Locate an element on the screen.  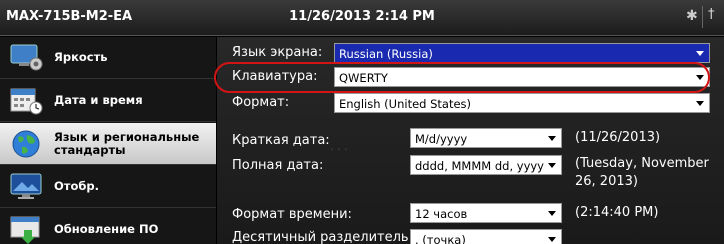
sidebar-item-label: Яркость is located at coordinates (81, 57).